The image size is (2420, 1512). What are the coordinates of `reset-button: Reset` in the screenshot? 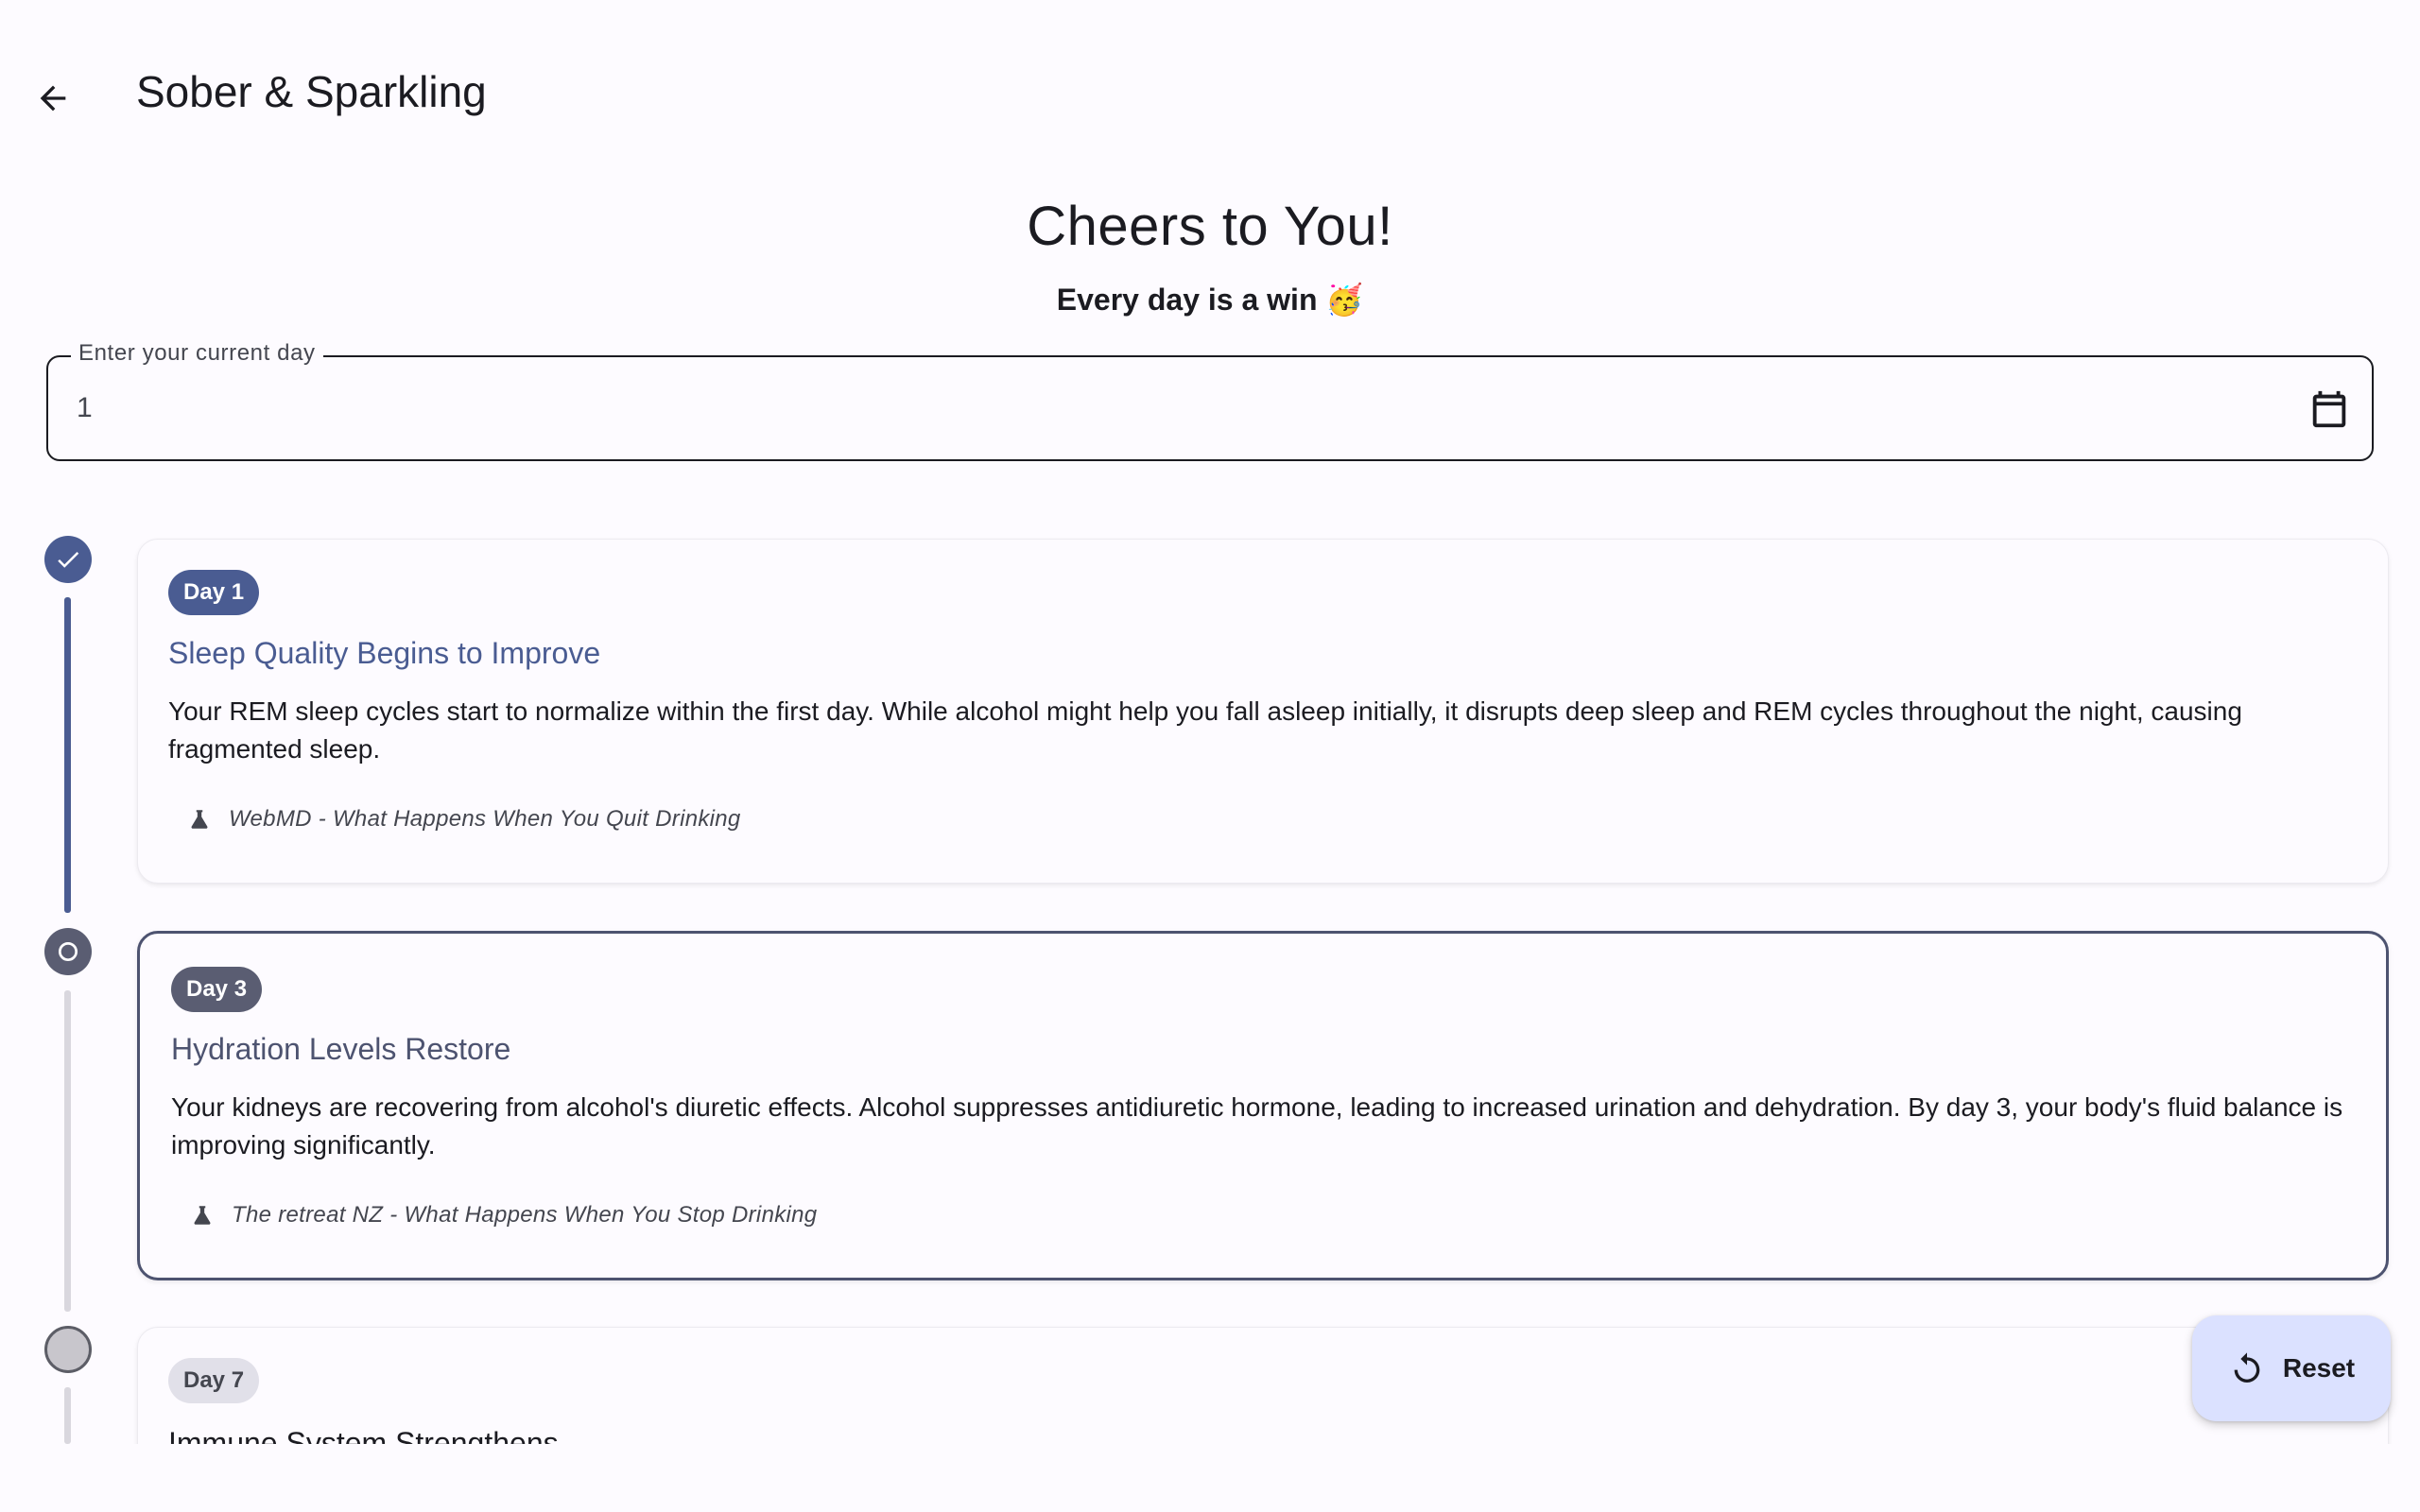 It's located at (2291, 1368).